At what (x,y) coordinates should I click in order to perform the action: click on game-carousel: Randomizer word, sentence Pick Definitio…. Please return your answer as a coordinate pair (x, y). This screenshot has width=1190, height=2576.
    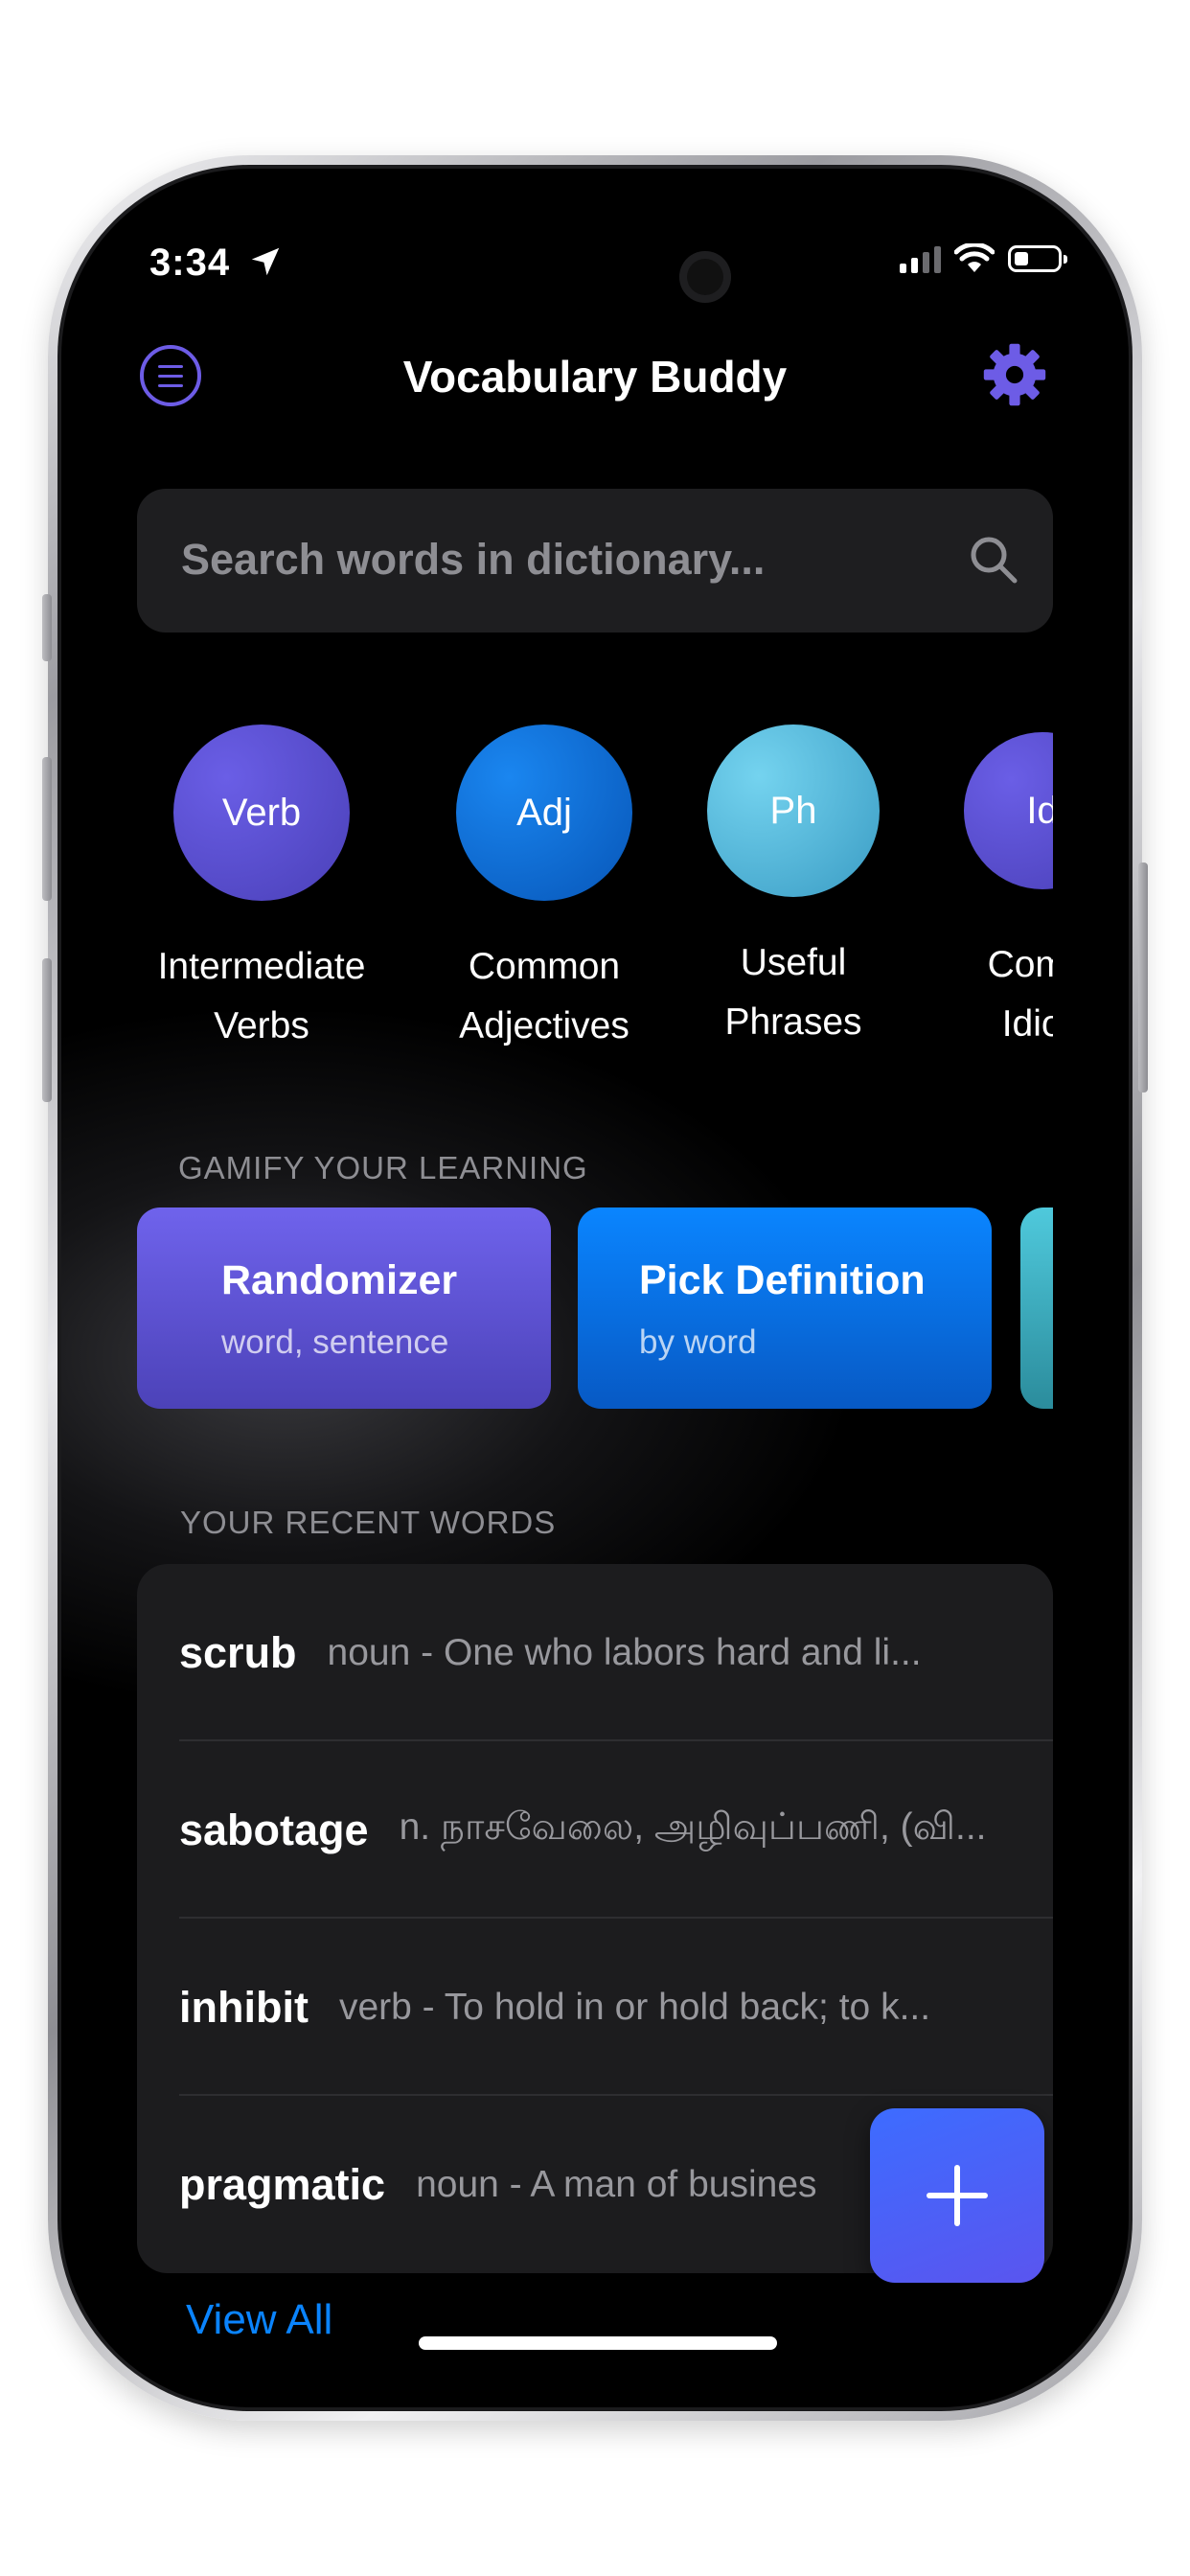
    Looking at the image, I should click on (595, 1308).